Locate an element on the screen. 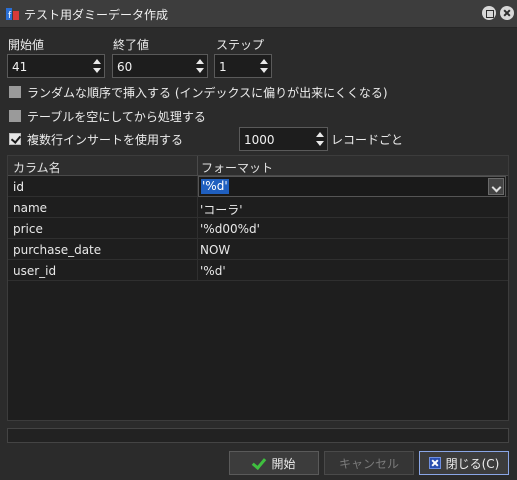 The height and width of the screenshot is (480, 517). multi-insert-checkbox is located at coordinates (15, 139).